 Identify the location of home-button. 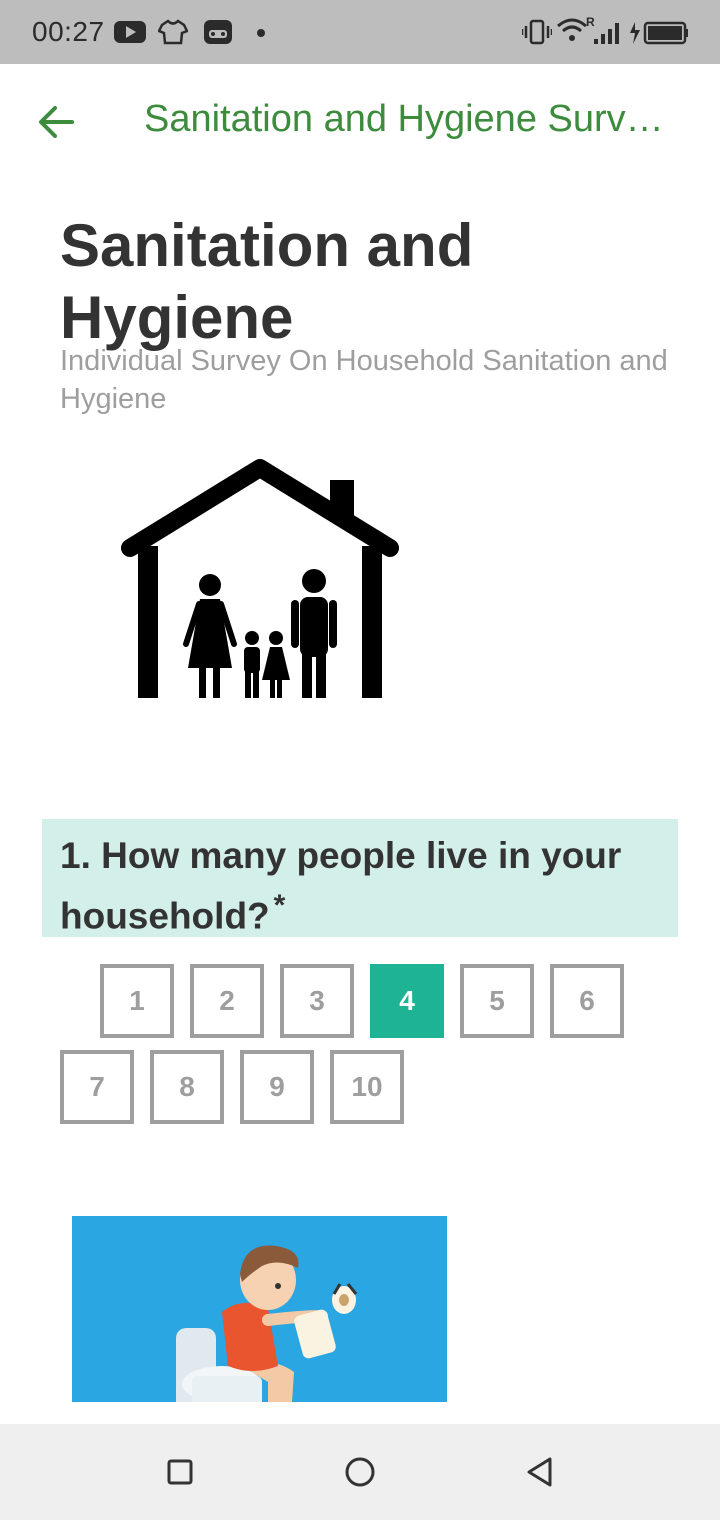
(360, 1472).